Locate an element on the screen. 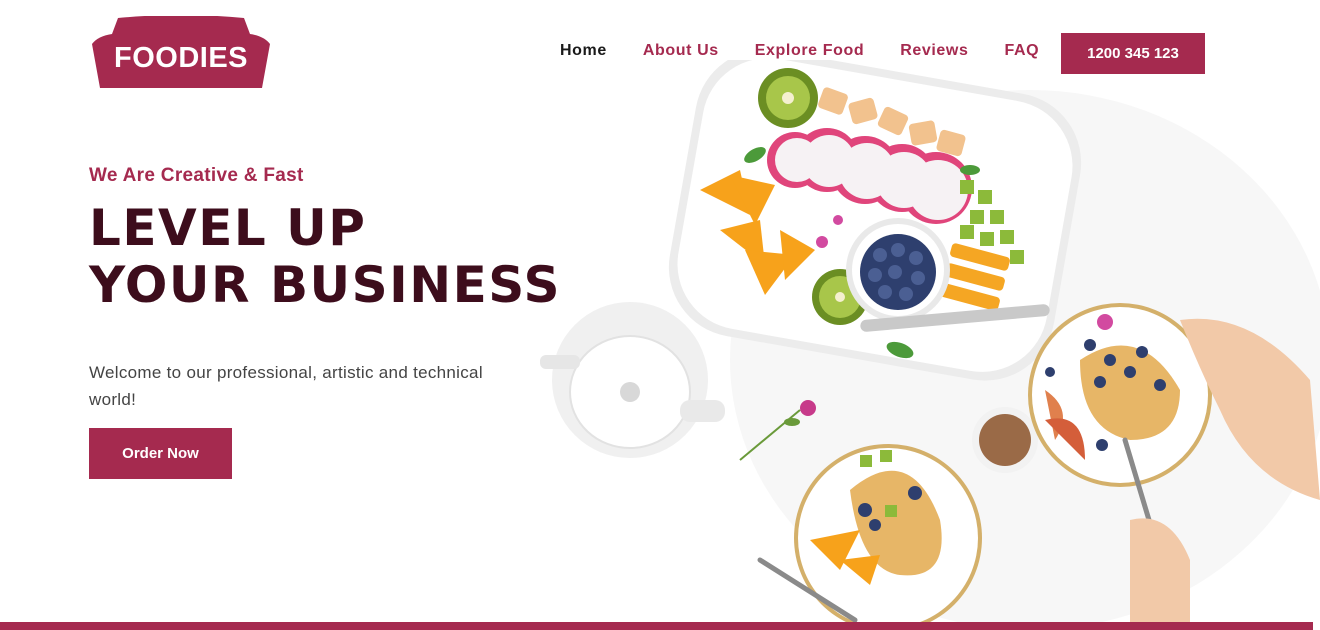 This screenshot has height=630, width=1320. logo-text: FOODIES is located at coordinates (180, 58).